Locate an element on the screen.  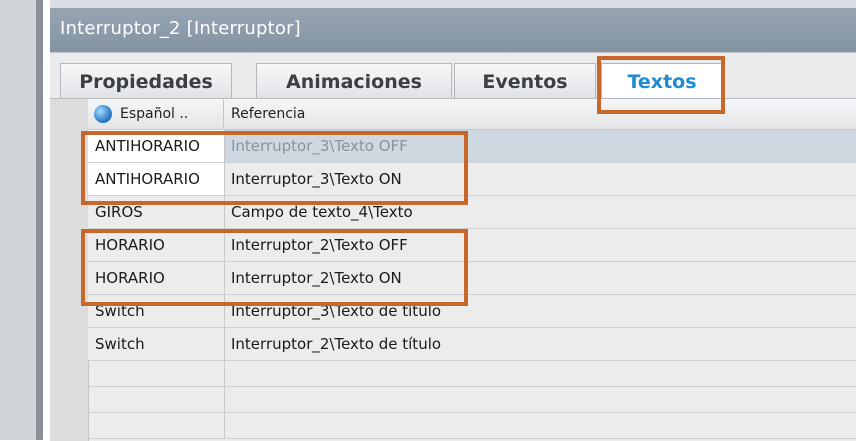
left-panel-strip is located at coordinates (21, 220).